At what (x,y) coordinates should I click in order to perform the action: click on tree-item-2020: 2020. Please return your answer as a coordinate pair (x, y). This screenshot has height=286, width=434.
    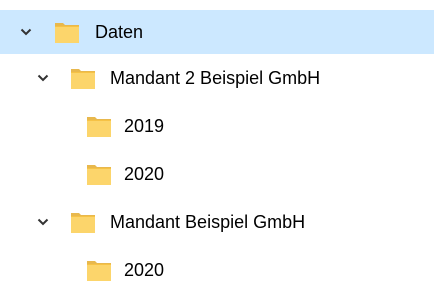
    Looking at the image, I should click on (217, 267).